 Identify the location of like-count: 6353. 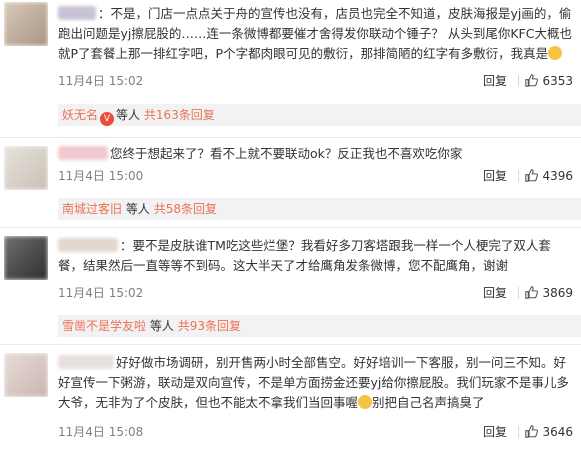
(557, 81).